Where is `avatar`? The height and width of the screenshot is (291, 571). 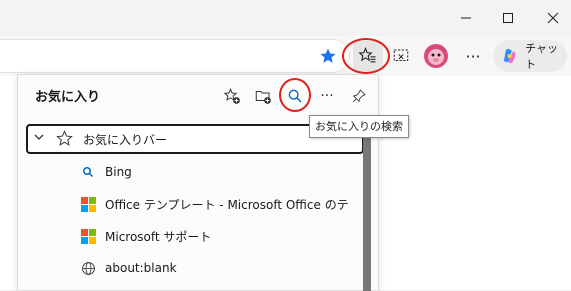 avatar is located at coordinates (436, 56).